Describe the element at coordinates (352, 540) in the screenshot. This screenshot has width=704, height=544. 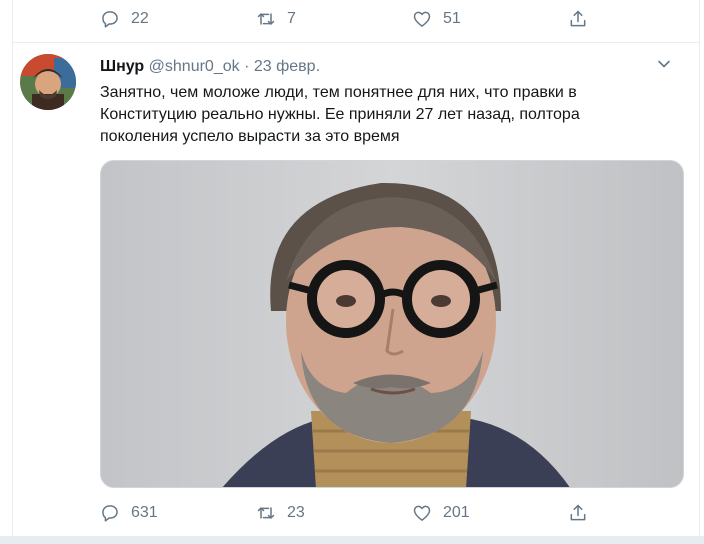
I see `timeline-gap` at that location.